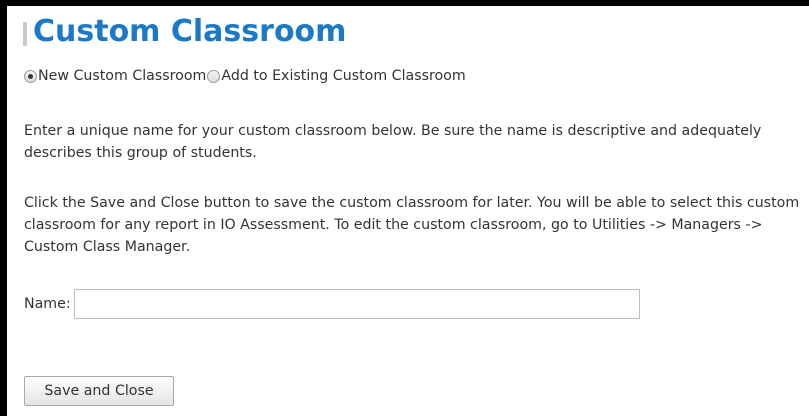 This screenshot has width=809, height=416. Describe the element at coordinates (190, 31) in the screenshot. I see `page-title: Custom Classroom` at that location.